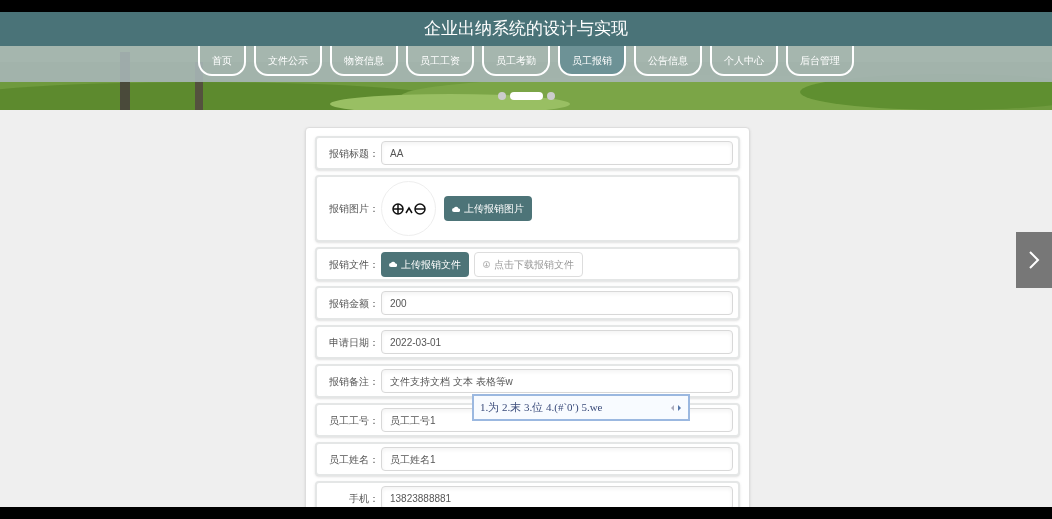  What do you see at coordinates (222, 61) in the screenshot?
I see `nav-tab: 首页` at bounding box center [222, 61].